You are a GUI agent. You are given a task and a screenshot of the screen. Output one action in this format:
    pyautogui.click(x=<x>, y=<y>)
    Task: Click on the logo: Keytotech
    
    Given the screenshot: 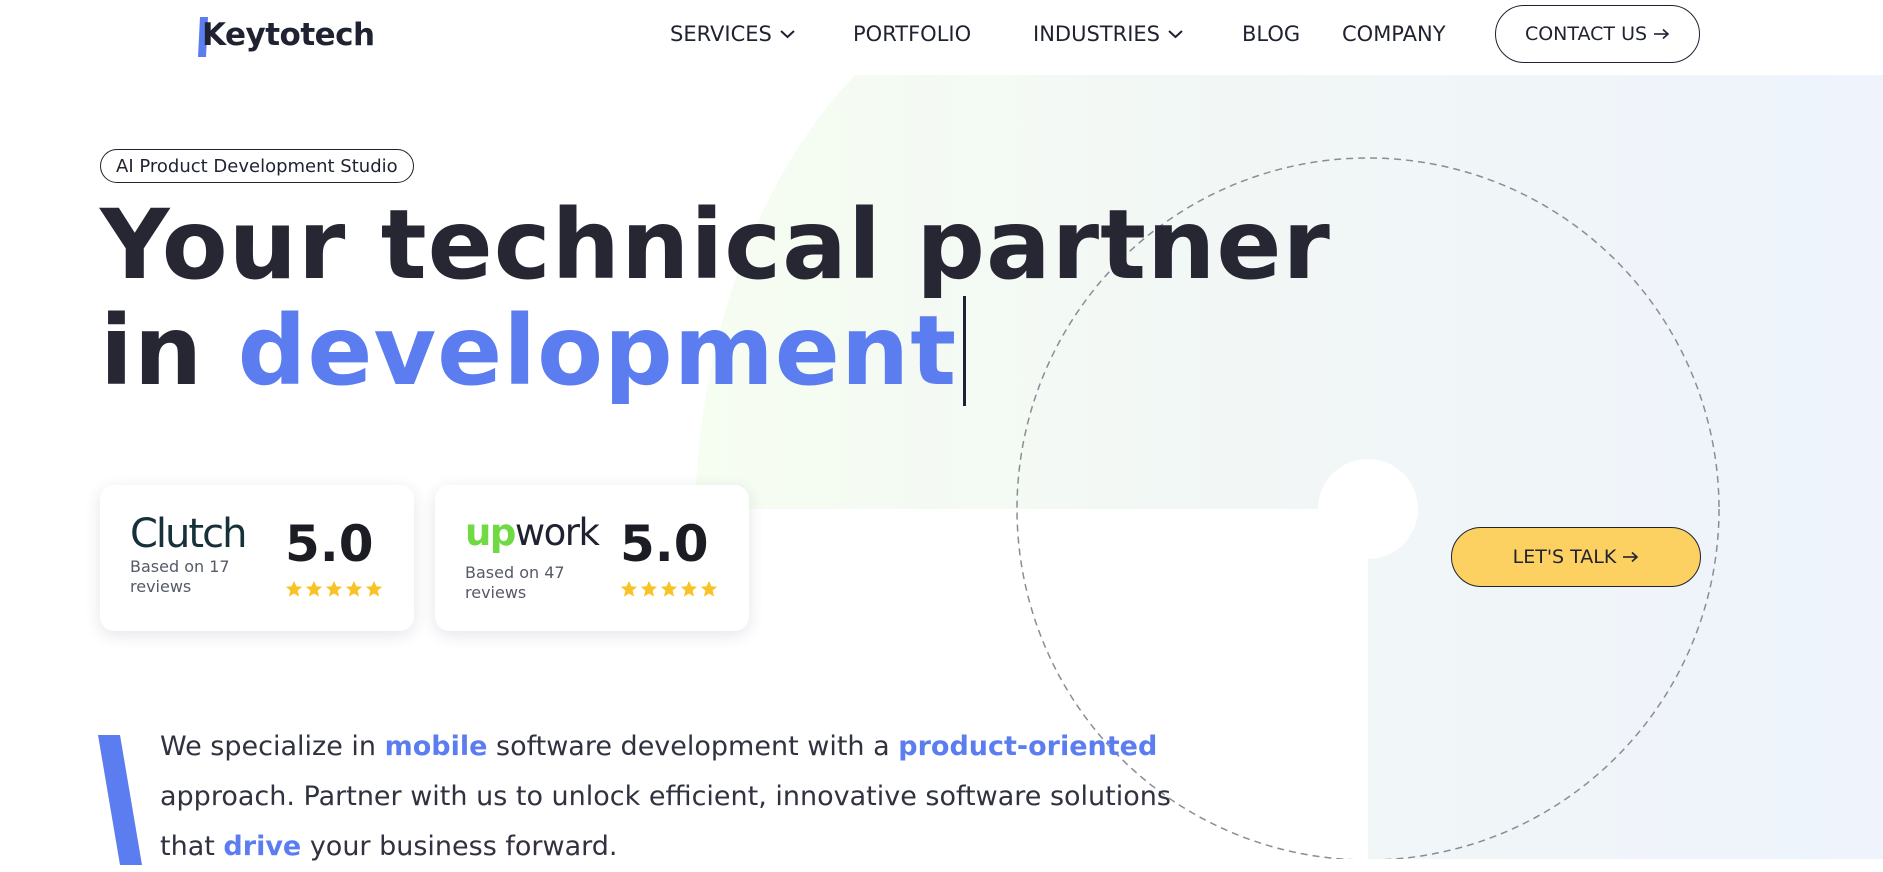 What is the action you would take?
    pyautogui.click(x=286, y=35)
    